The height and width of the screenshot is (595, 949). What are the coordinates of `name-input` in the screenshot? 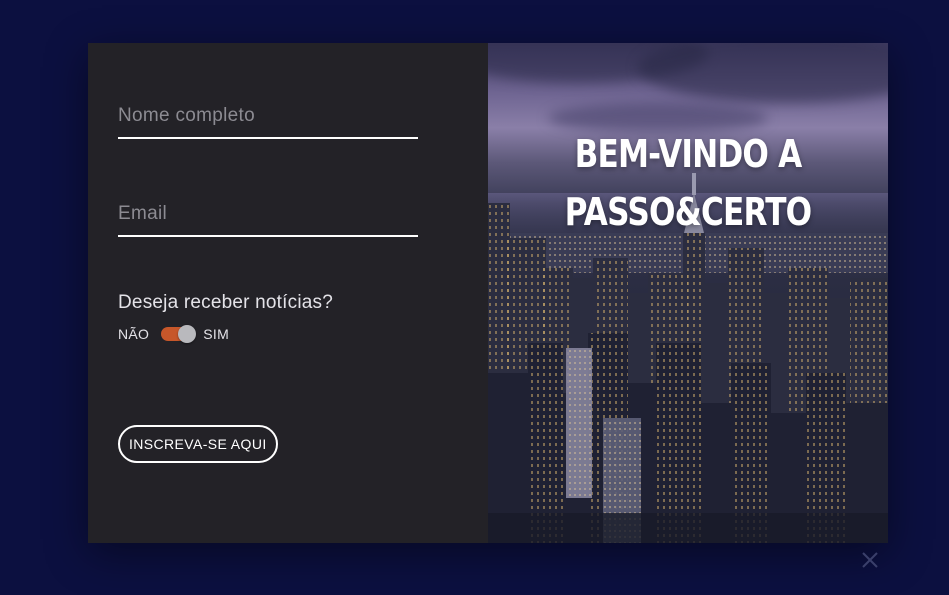 It's located at (268, 122).